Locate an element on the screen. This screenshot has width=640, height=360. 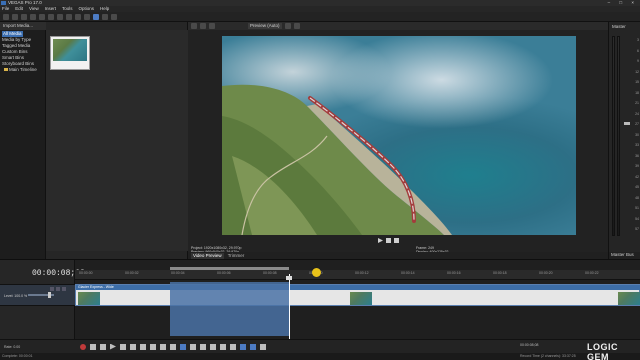
ruler-tick-label: 00:00:20 is located at coordinates (546, 273).